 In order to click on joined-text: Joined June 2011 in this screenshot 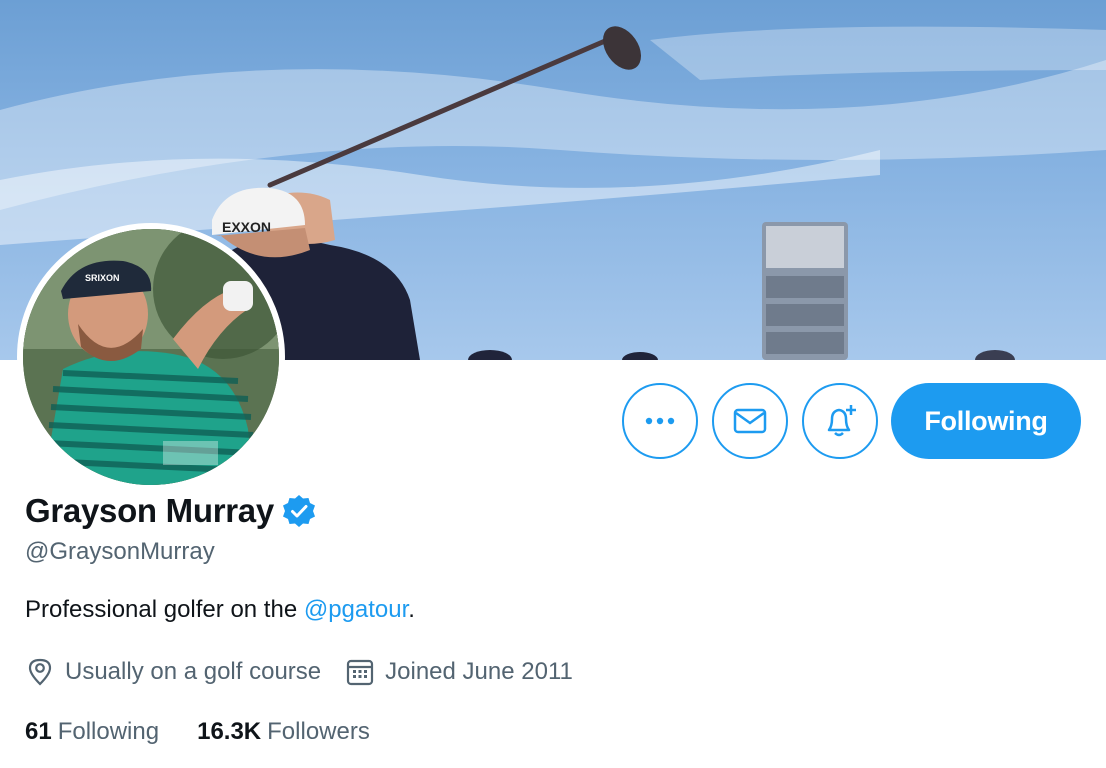, I will do `click(479, 671)`.